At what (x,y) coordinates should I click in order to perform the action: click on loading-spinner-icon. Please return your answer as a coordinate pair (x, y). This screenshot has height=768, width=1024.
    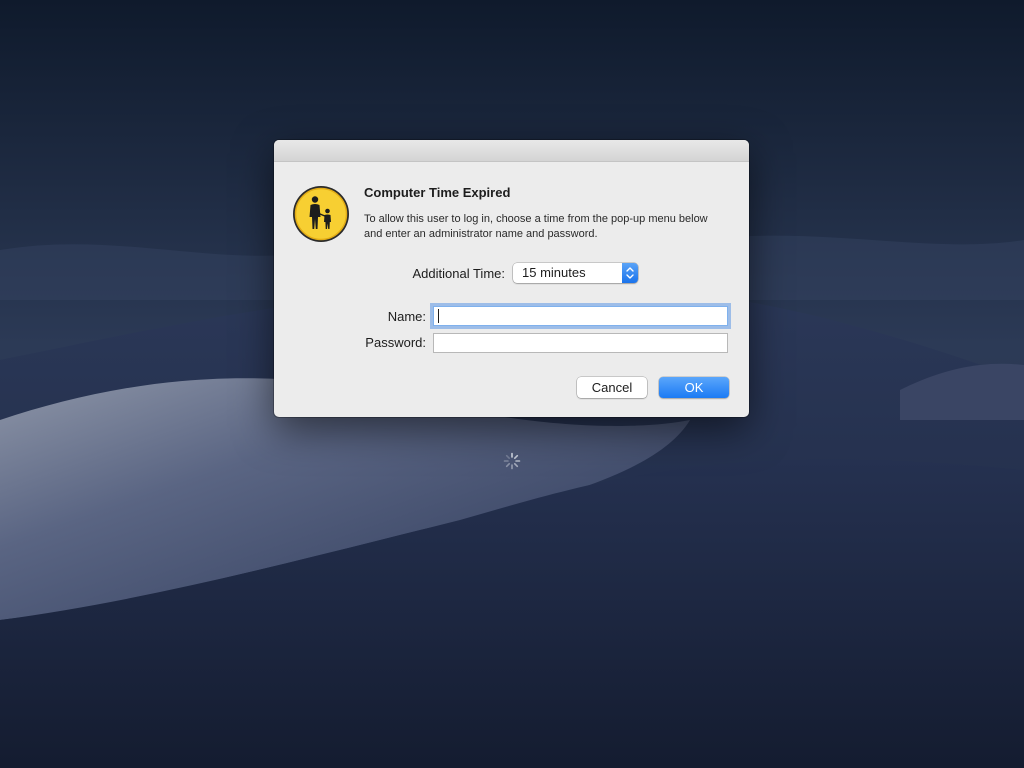
    Looking at the image, I should click on (512, 461).